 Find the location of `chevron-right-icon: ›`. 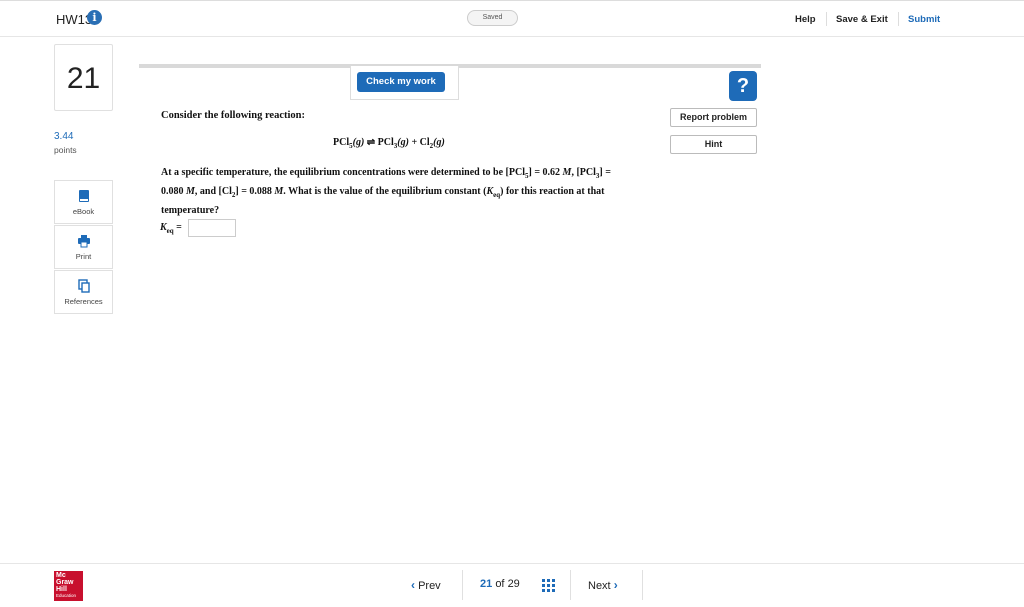

chevron-right-icon: › is located at coordinates (615, 585).